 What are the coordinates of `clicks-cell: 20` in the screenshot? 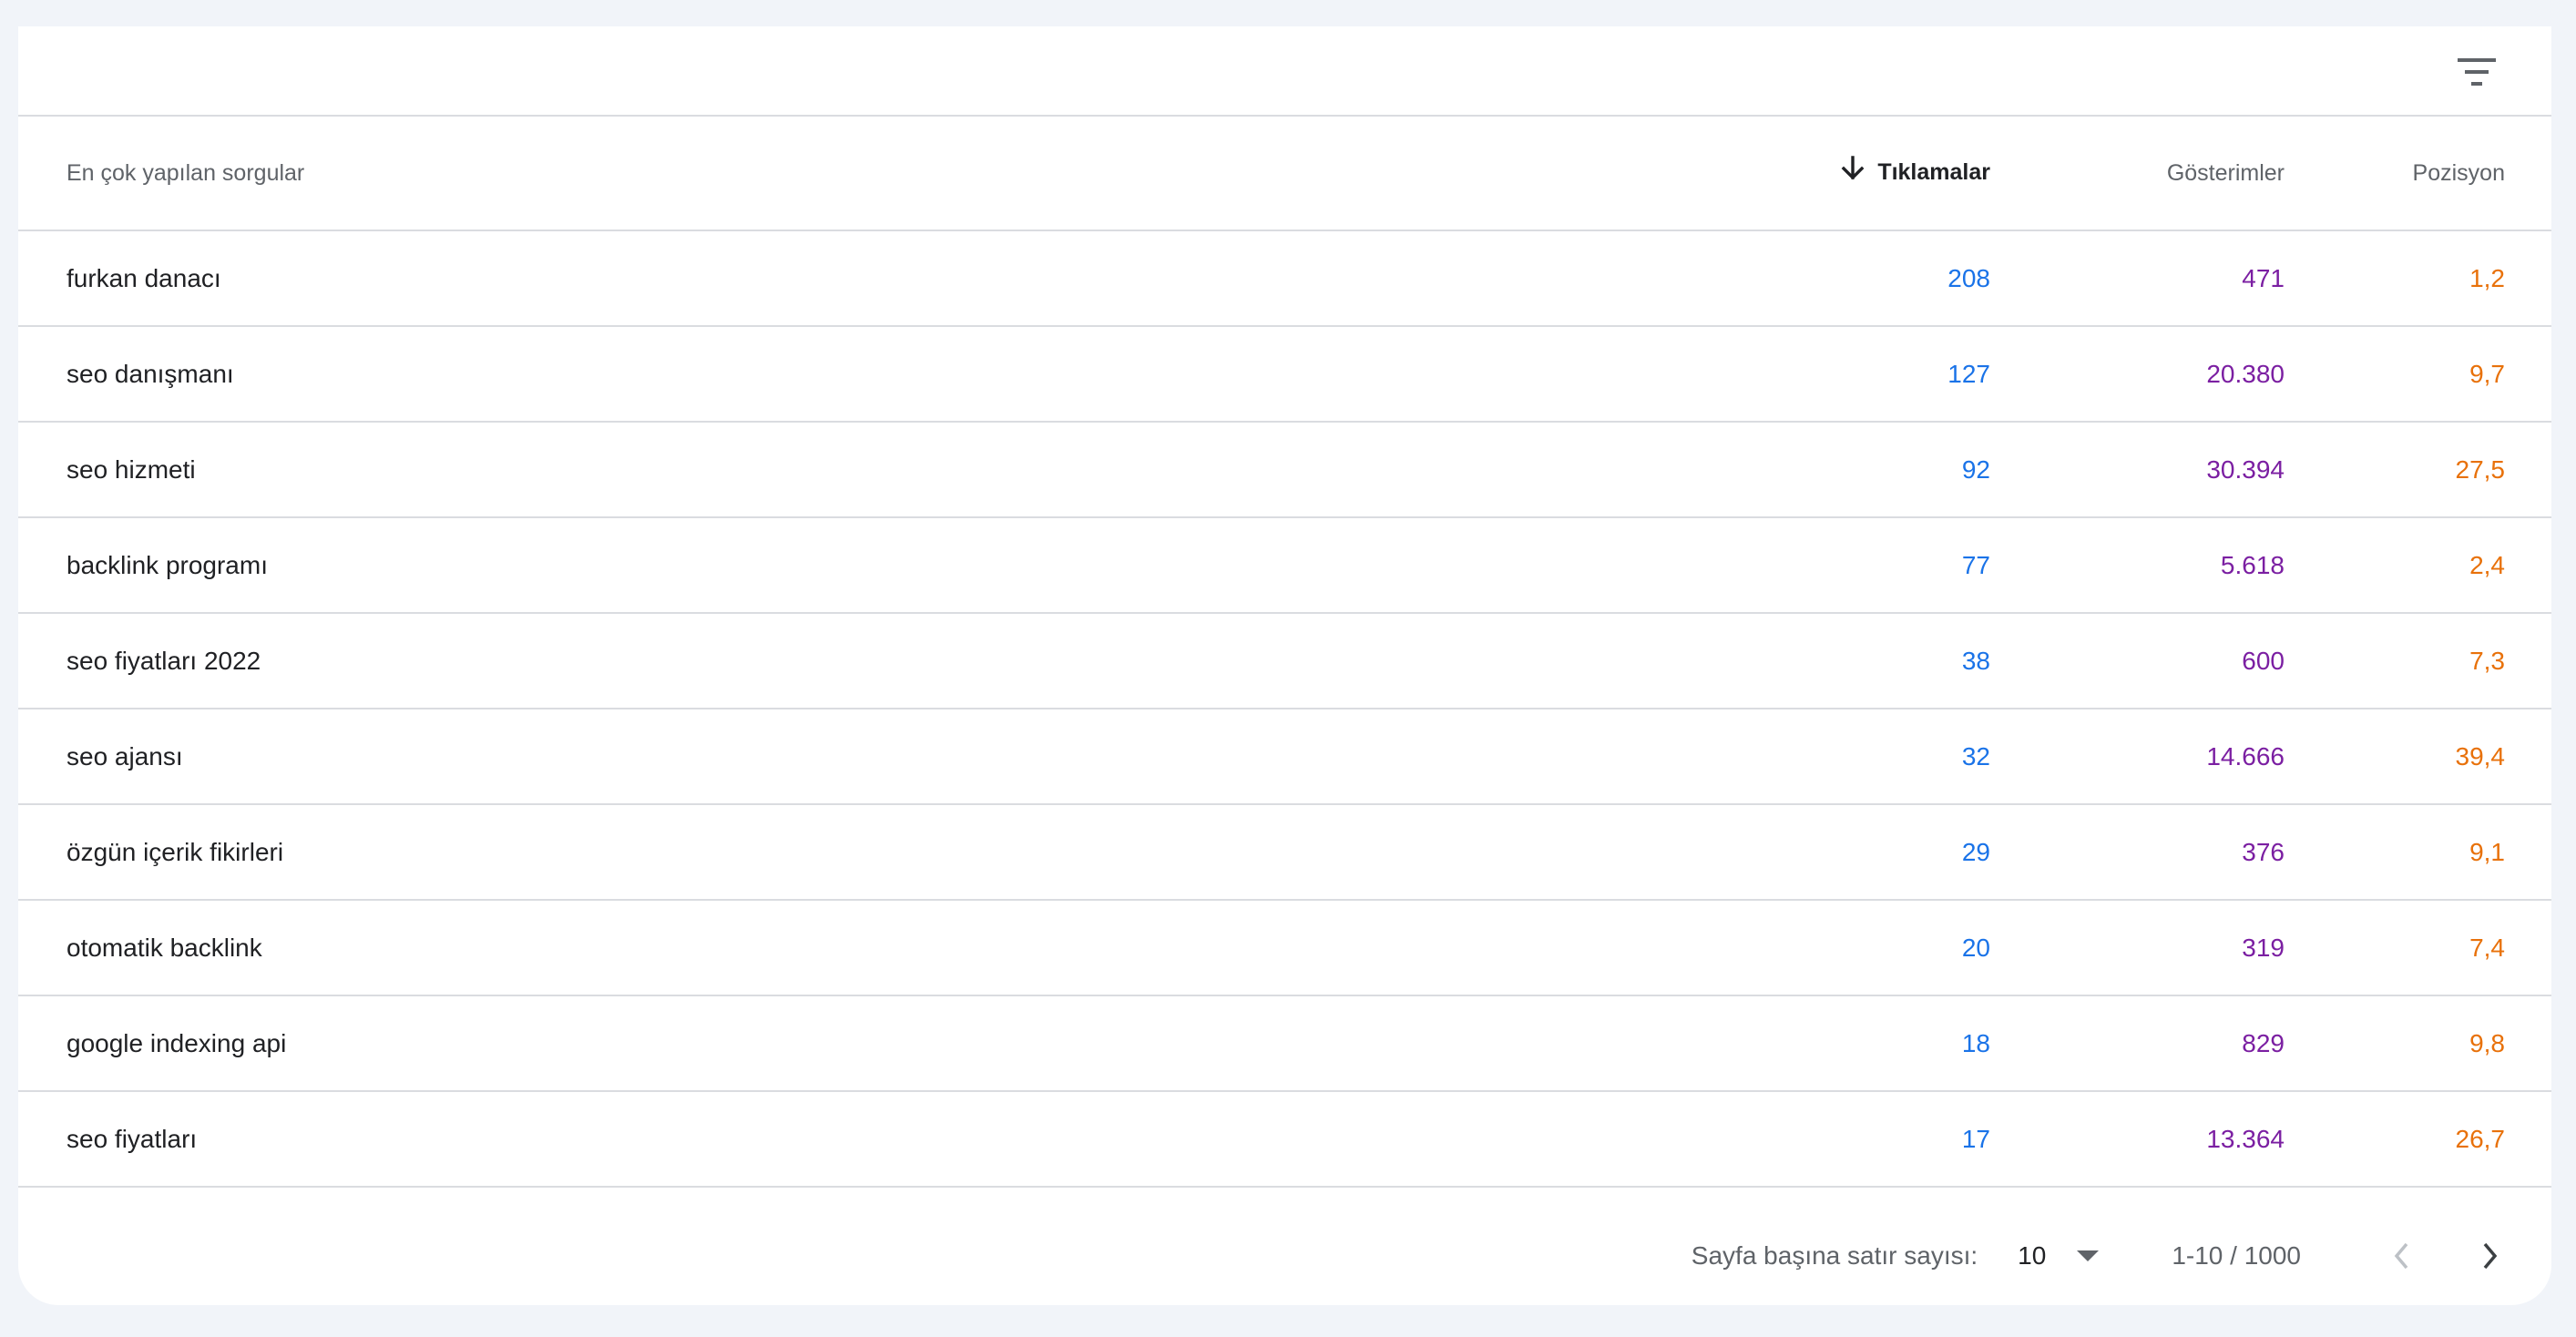 It's located at (1975, 947).